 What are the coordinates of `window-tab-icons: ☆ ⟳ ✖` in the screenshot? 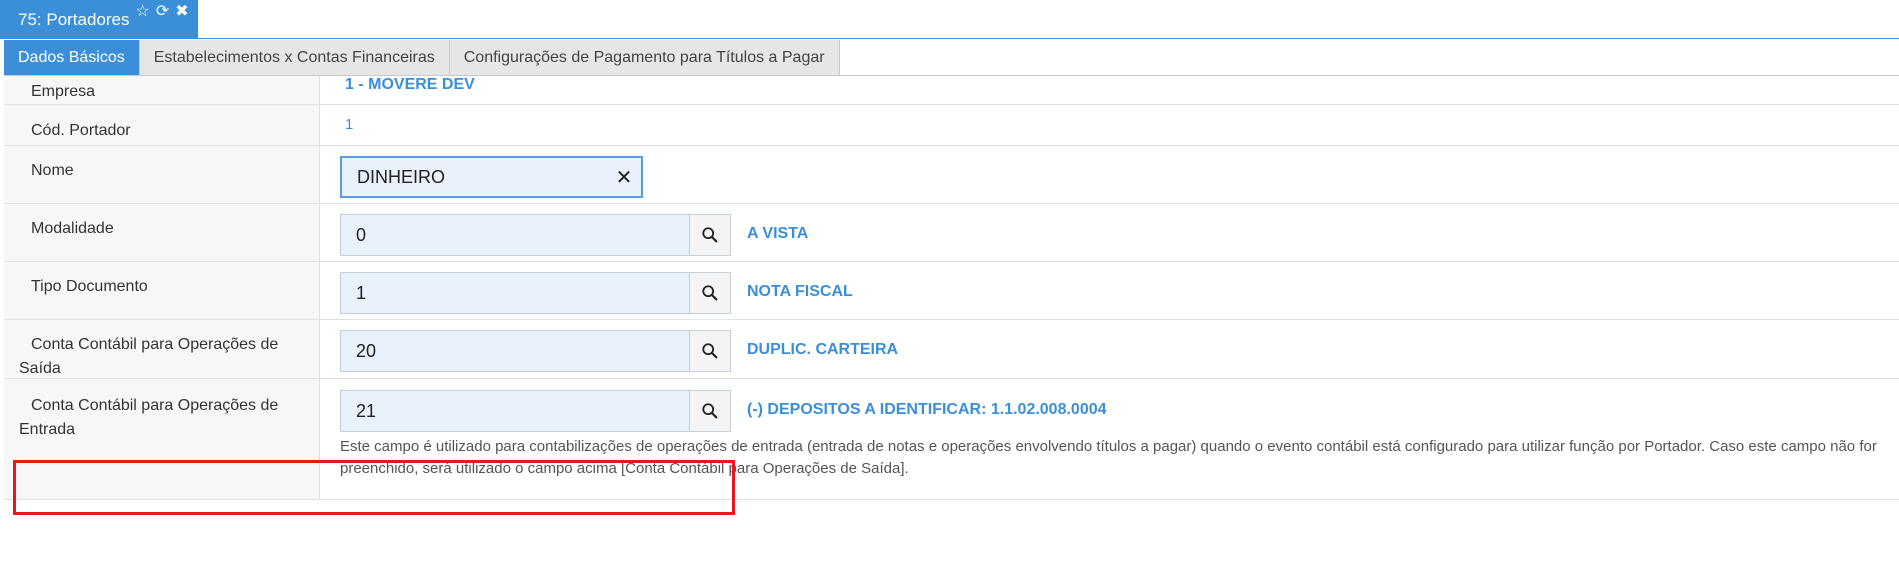 It's located at (162, 12).